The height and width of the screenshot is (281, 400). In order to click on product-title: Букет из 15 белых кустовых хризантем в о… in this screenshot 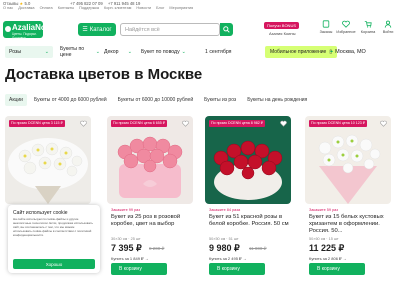, I will do `click(349, 224)`.